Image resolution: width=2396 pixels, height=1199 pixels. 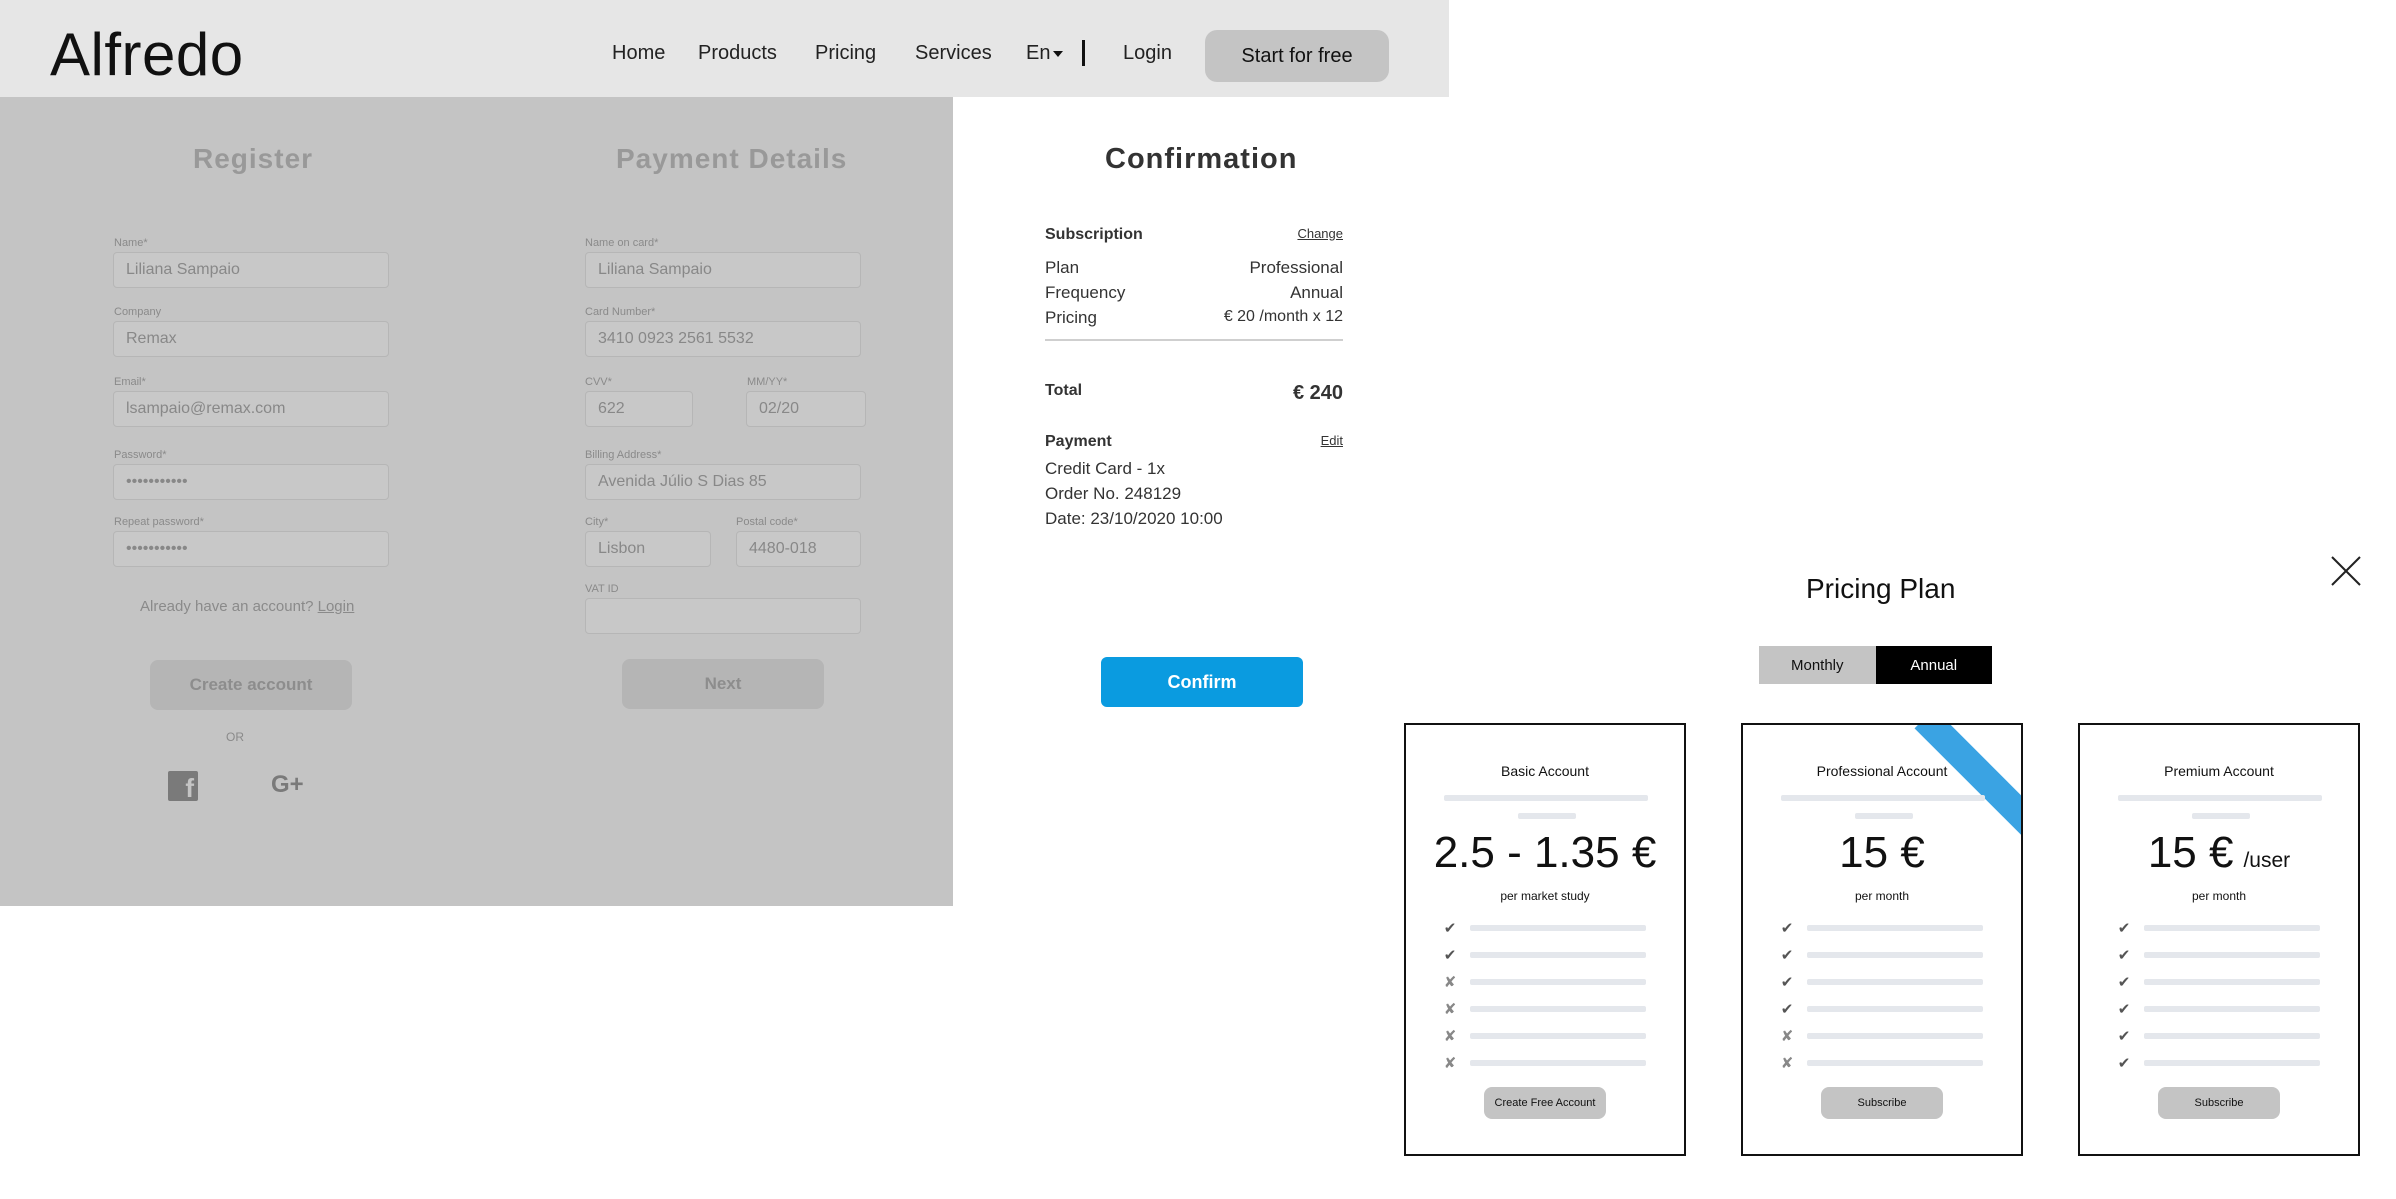 What do you see at coordinates (1194, 519) in the screenshot?
I see `payment-line: Date: 23/10/2020 10:00` at bounding box center [1194, 519].